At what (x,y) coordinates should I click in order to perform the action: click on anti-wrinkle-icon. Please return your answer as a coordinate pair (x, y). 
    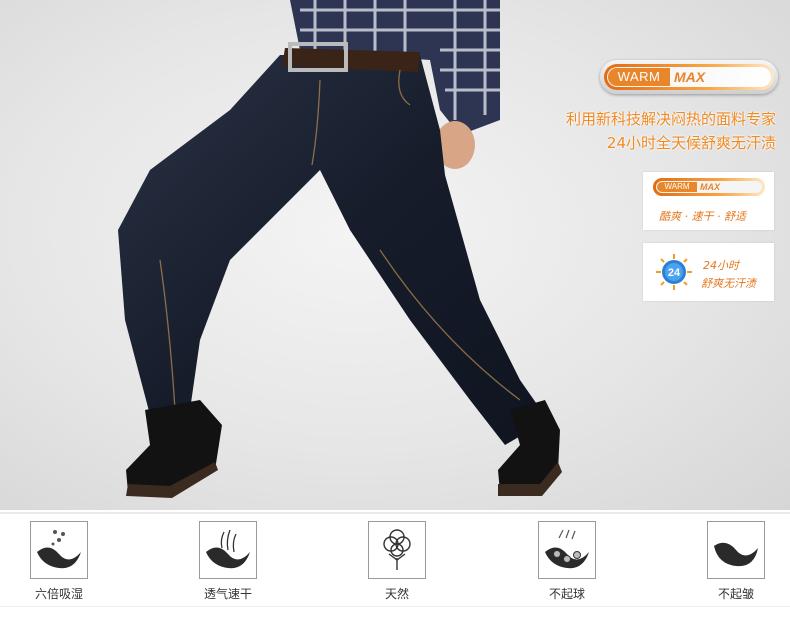
    Looking at the image, I should click on (736, 550).